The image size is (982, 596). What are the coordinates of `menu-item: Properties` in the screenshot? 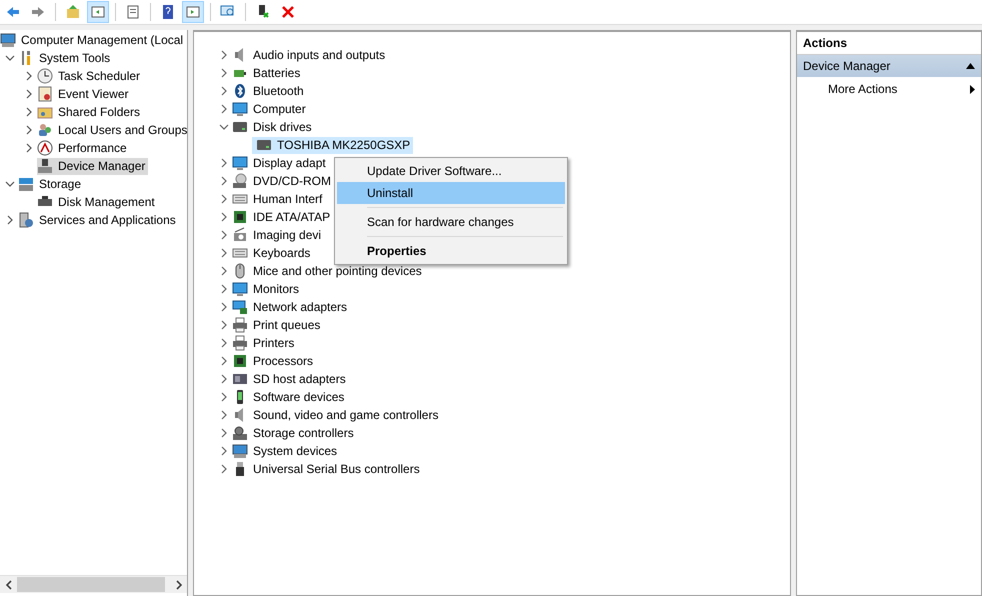 It's located at (451, 251).